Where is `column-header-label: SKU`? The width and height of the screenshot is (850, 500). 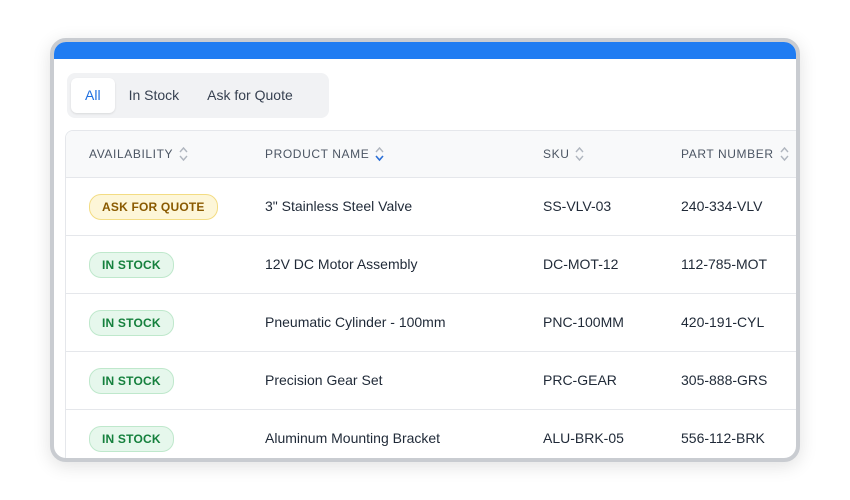
column-header-label: SKU is located at coordinates (556, 154).